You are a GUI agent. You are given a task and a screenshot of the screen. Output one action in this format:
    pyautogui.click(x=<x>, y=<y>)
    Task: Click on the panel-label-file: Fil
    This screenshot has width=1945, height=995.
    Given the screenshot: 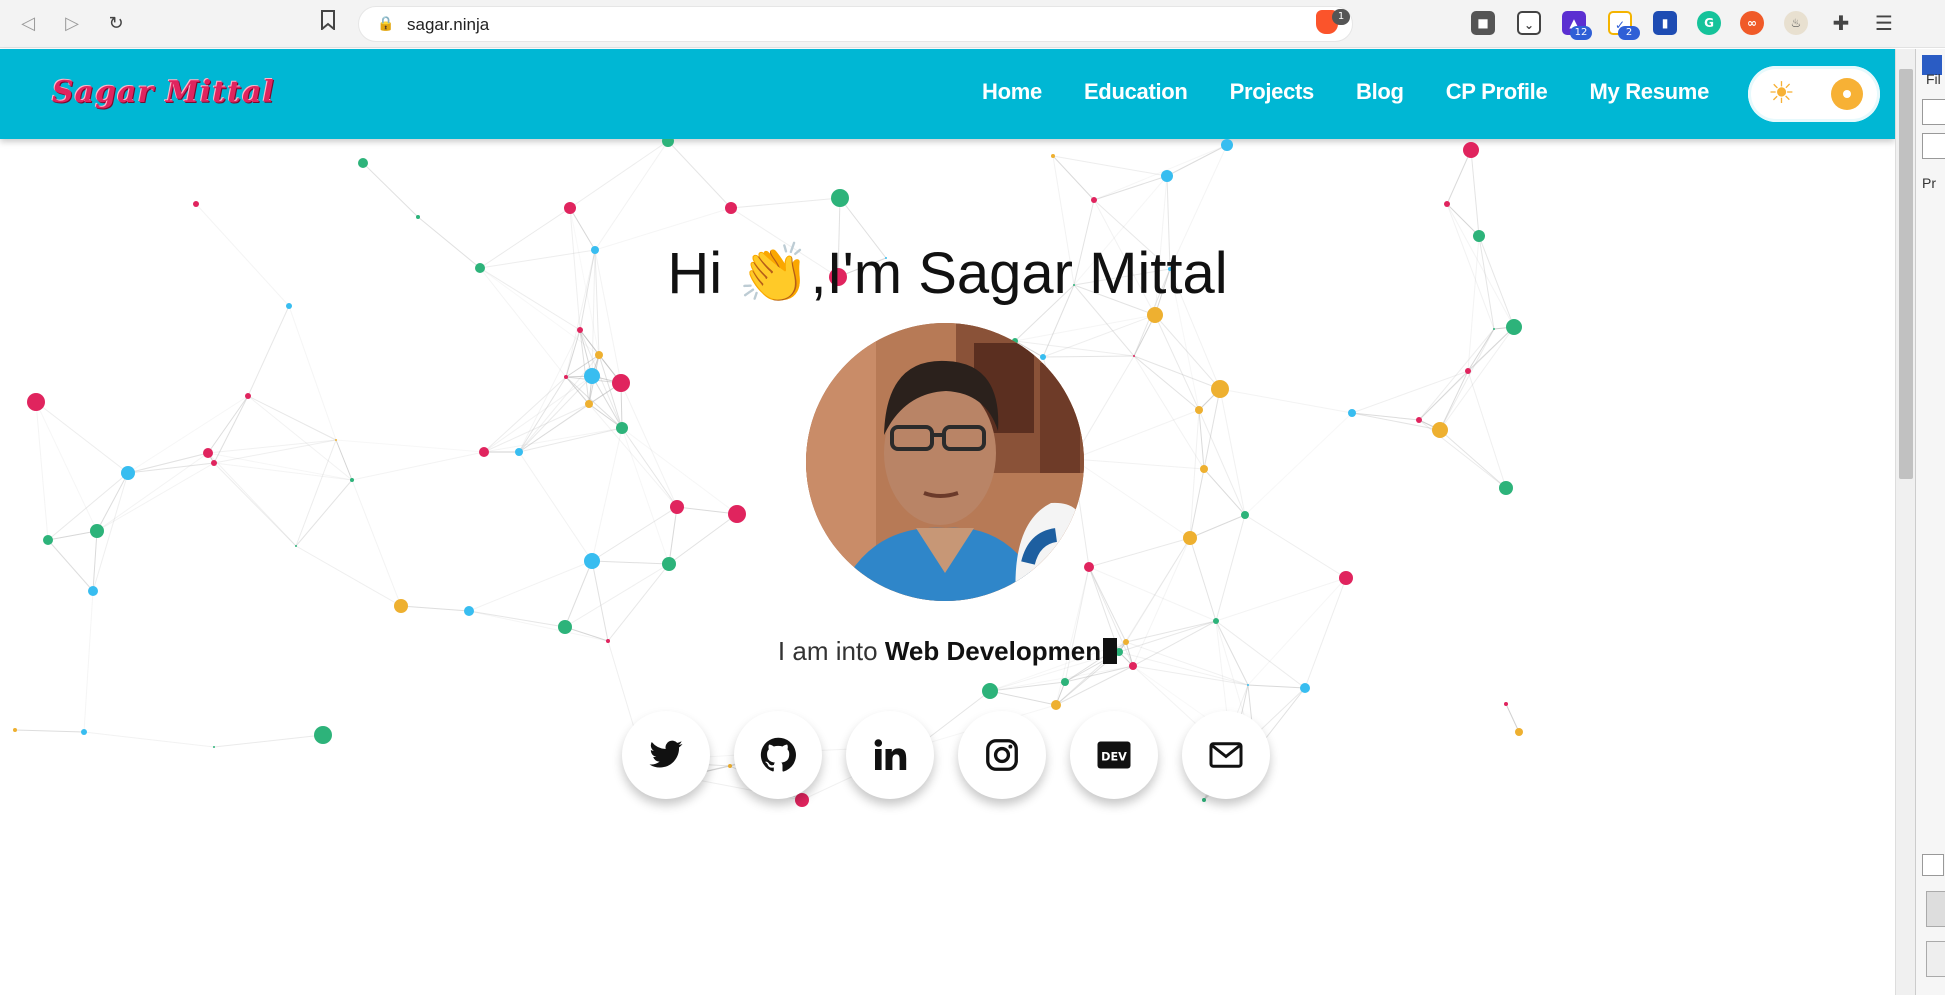 What is the action you would take?
    pyautogui.click(x=1933, y=79)
    